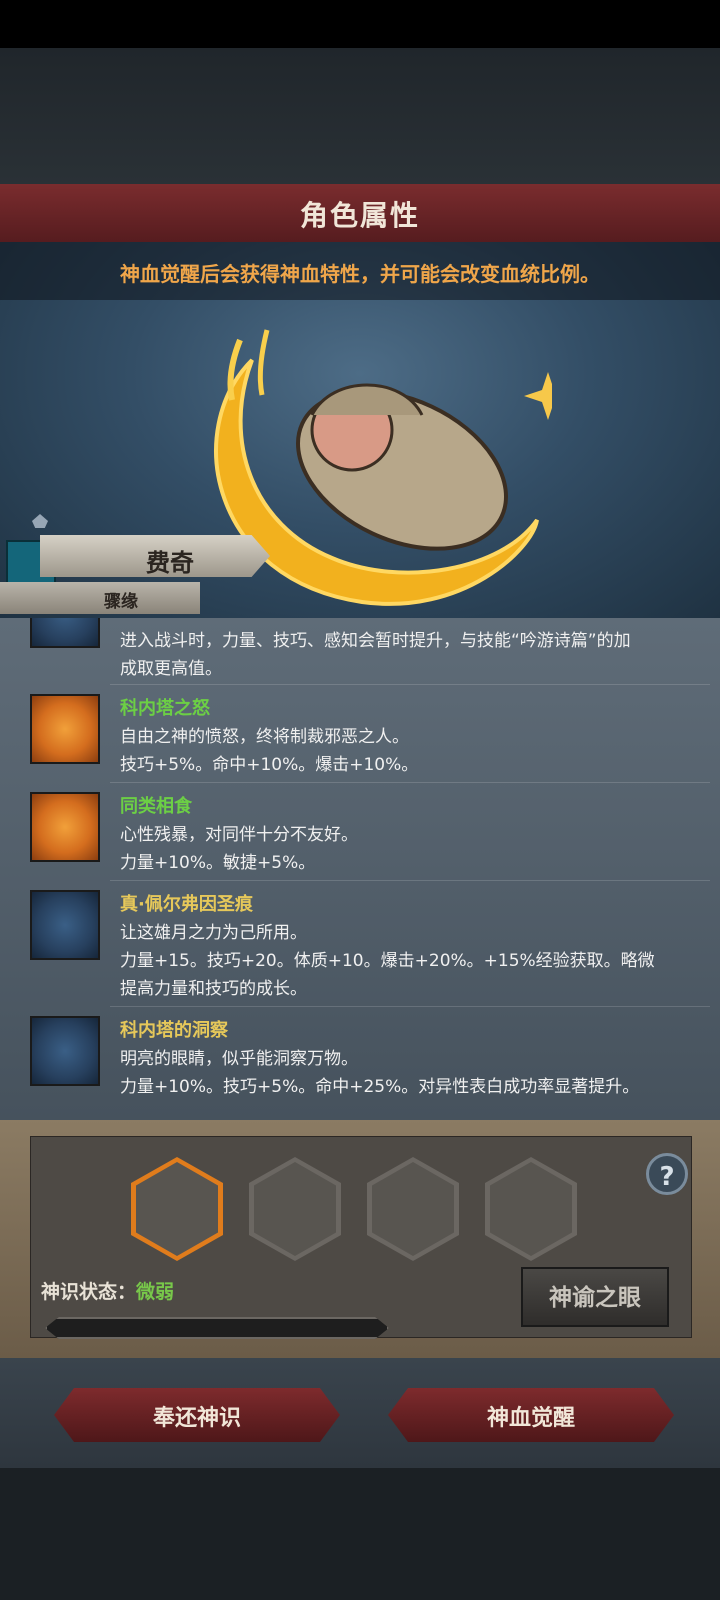 This screenshot has height=1600, width=720. I want to click on return-label: 奉还神识, so click(196, 1418).